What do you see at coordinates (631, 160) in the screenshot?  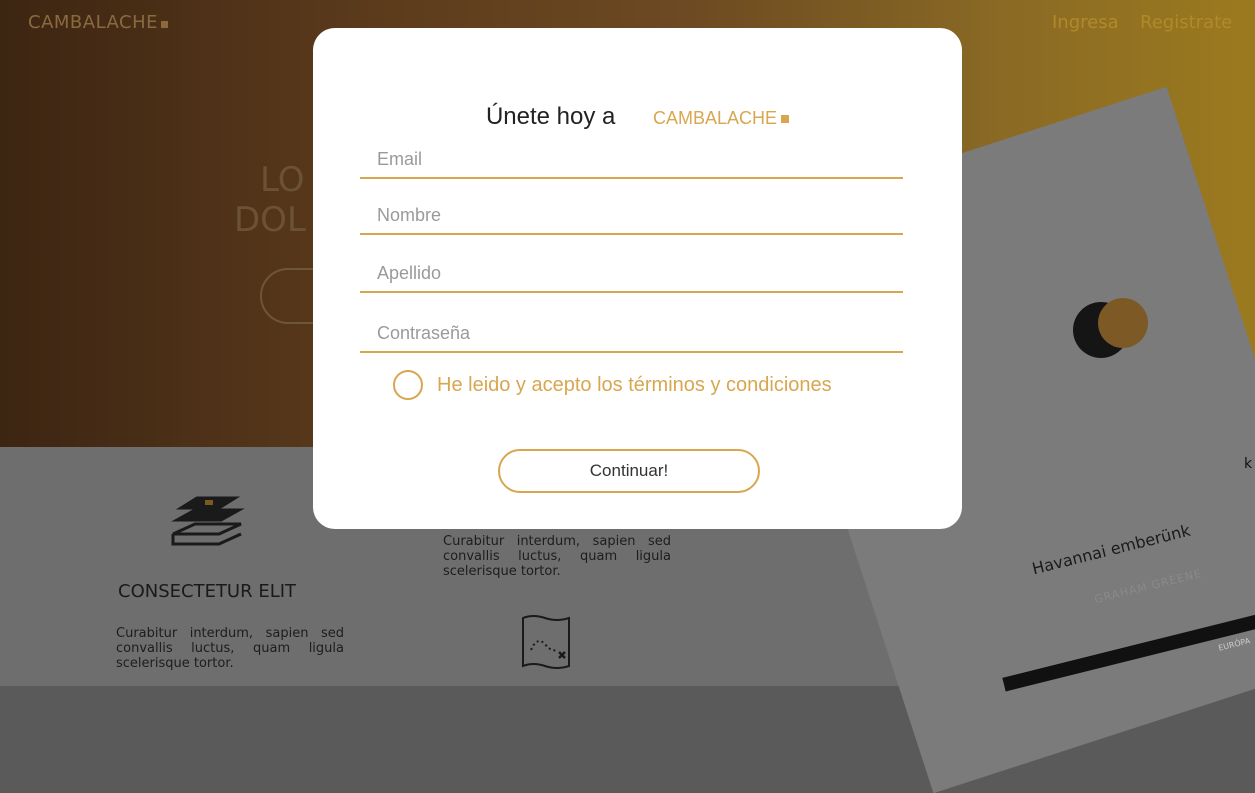 I see `email-field` at bounding box center [631, 160].